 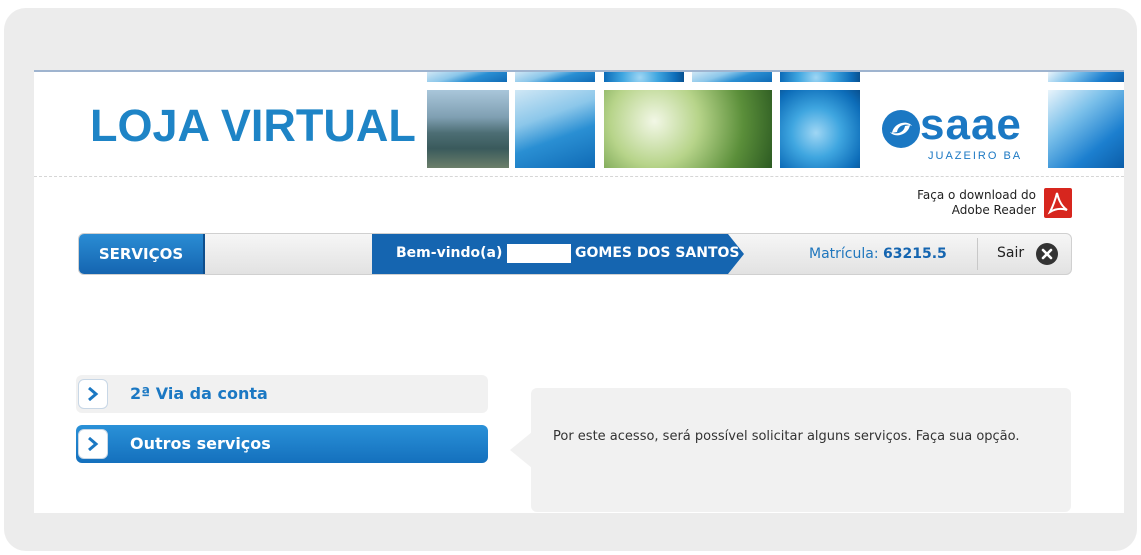 What do you see at coordinates (915, 254) in the screenshot?
I see `matricula-value: 63215.5` at bounding box center [915, 254].